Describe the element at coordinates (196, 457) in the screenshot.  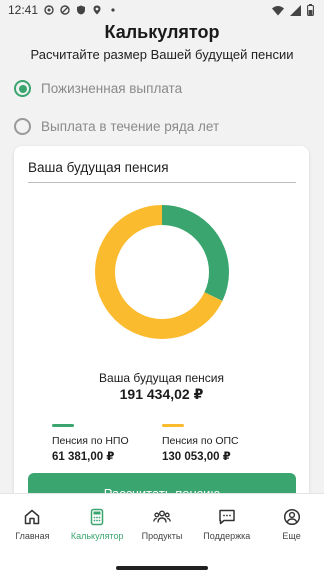
I see `legend-value-ops: 130 053,00 ₽` at that location.